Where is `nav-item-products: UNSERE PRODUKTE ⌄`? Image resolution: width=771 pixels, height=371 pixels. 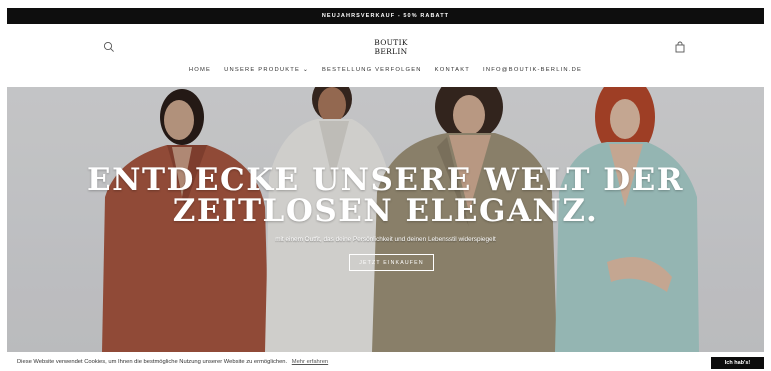 nav-item-products: UNSERE PRODUKTE ⌄ is located at coordinates (266, 70).